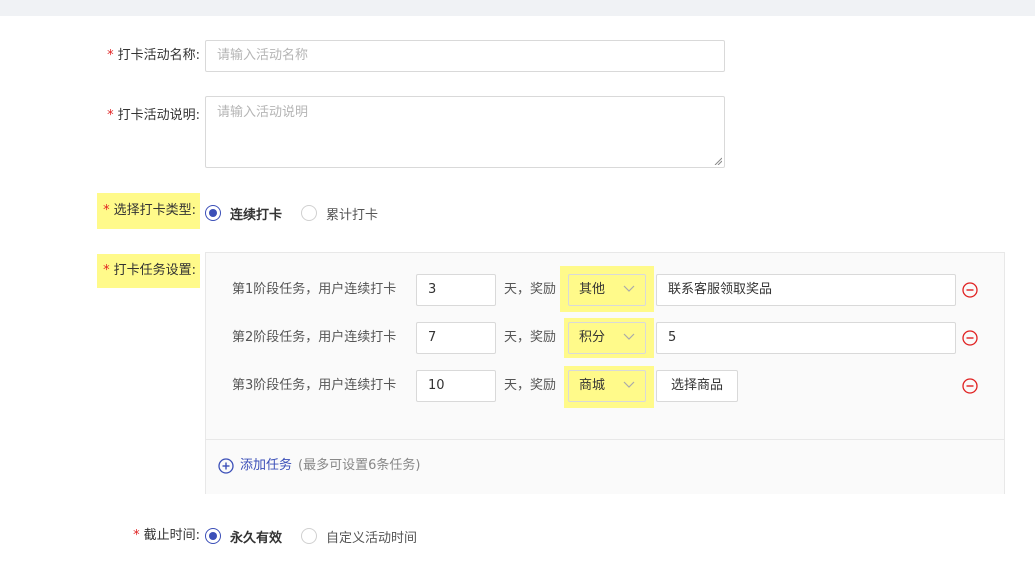  I want to click on reward-type-value: 其他, so click(592, 289).